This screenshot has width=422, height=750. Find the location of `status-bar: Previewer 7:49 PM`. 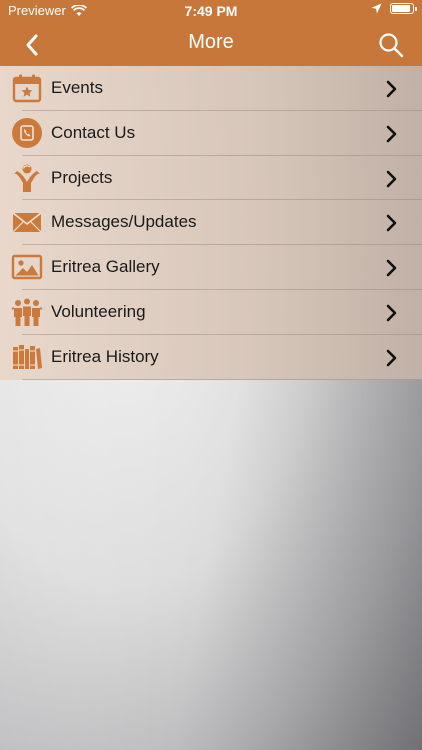

status-bar: Previewer 7:49 PM is located at coordinates (211, 11).